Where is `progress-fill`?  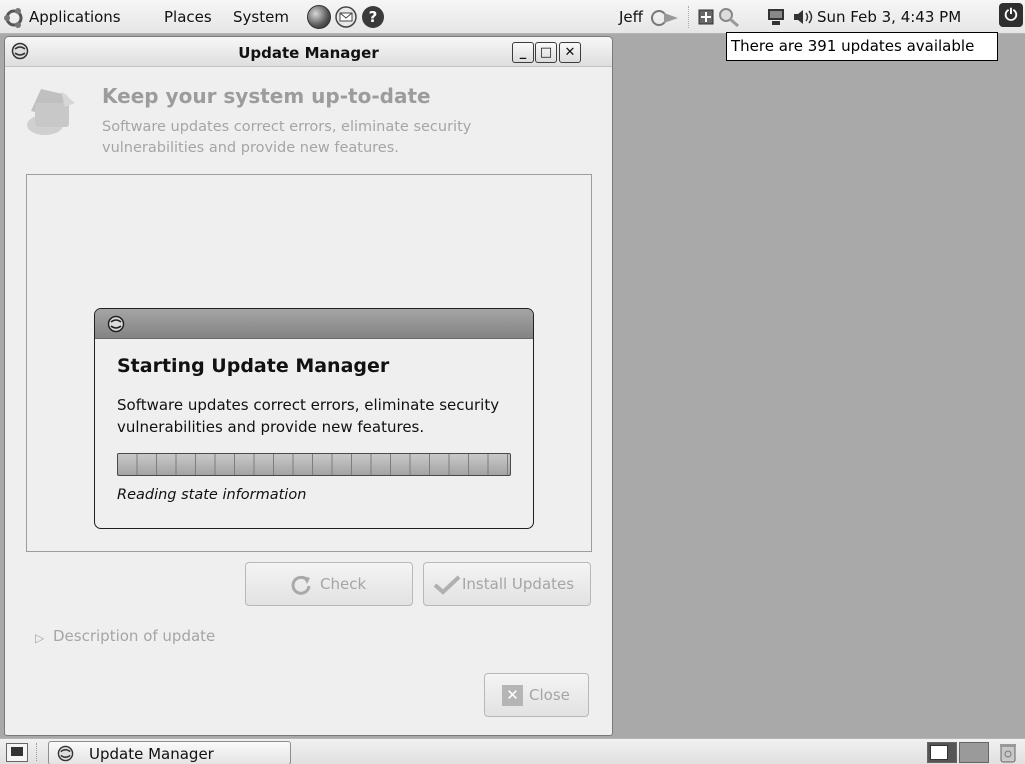 progress-fill is located at coordinates (314, 464).